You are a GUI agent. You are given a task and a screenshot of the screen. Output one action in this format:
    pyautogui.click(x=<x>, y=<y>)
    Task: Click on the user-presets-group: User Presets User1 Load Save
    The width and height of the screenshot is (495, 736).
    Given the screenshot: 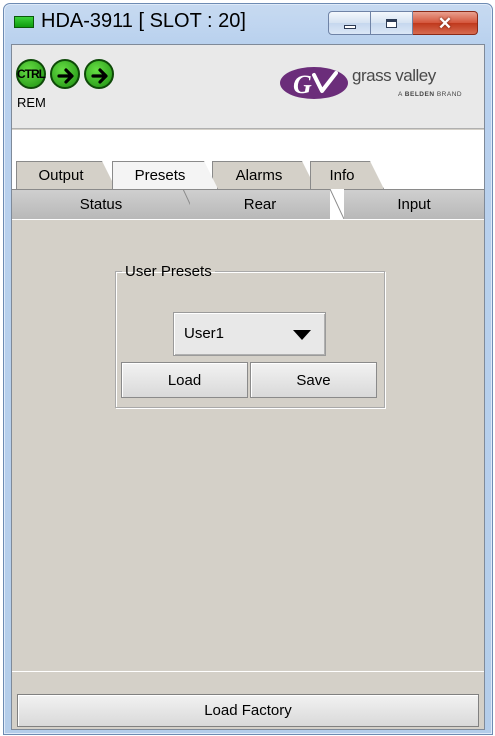 What is the action you would take?
    pyautogui.click(x=250, y=335)
    